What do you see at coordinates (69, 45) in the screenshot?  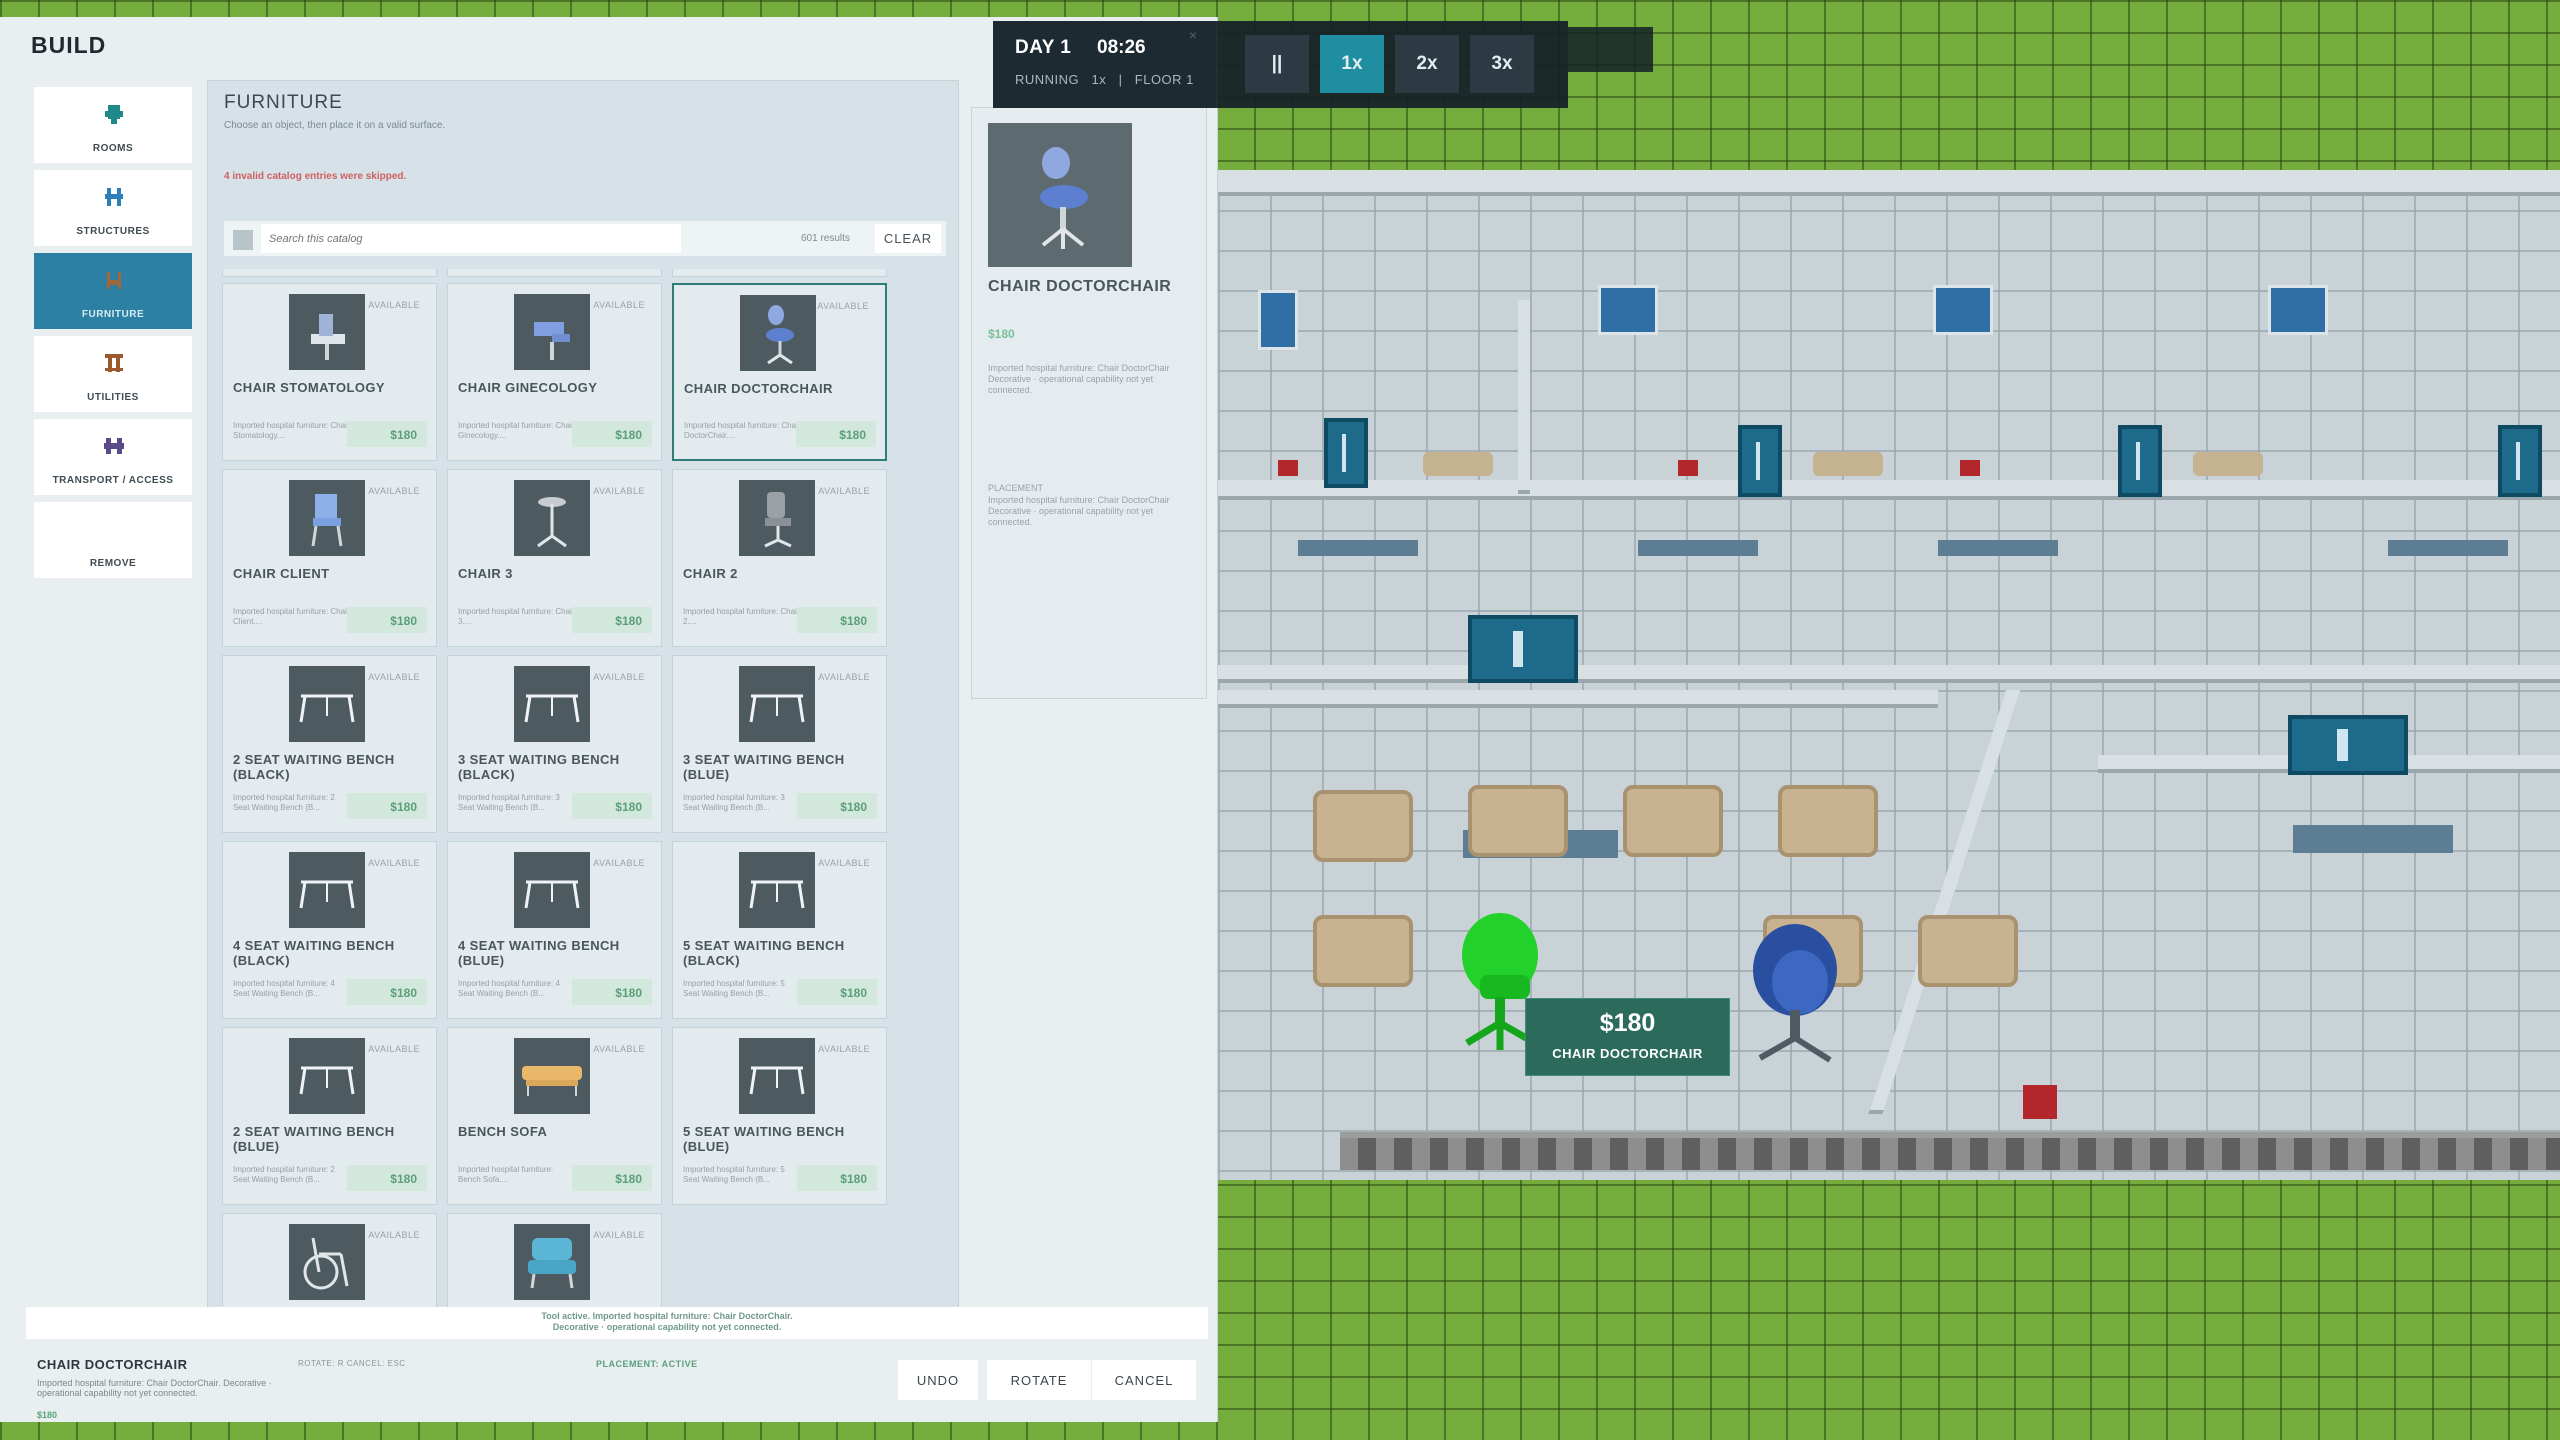 I see `build-title: BUILD` at bounding box center [69, 45].